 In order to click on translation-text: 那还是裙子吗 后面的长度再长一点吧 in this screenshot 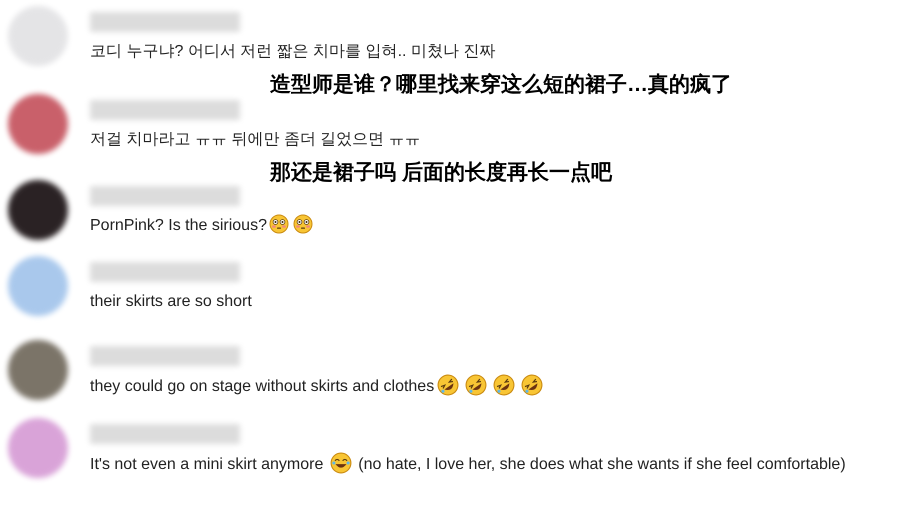, I will do `click(442, 173)`.